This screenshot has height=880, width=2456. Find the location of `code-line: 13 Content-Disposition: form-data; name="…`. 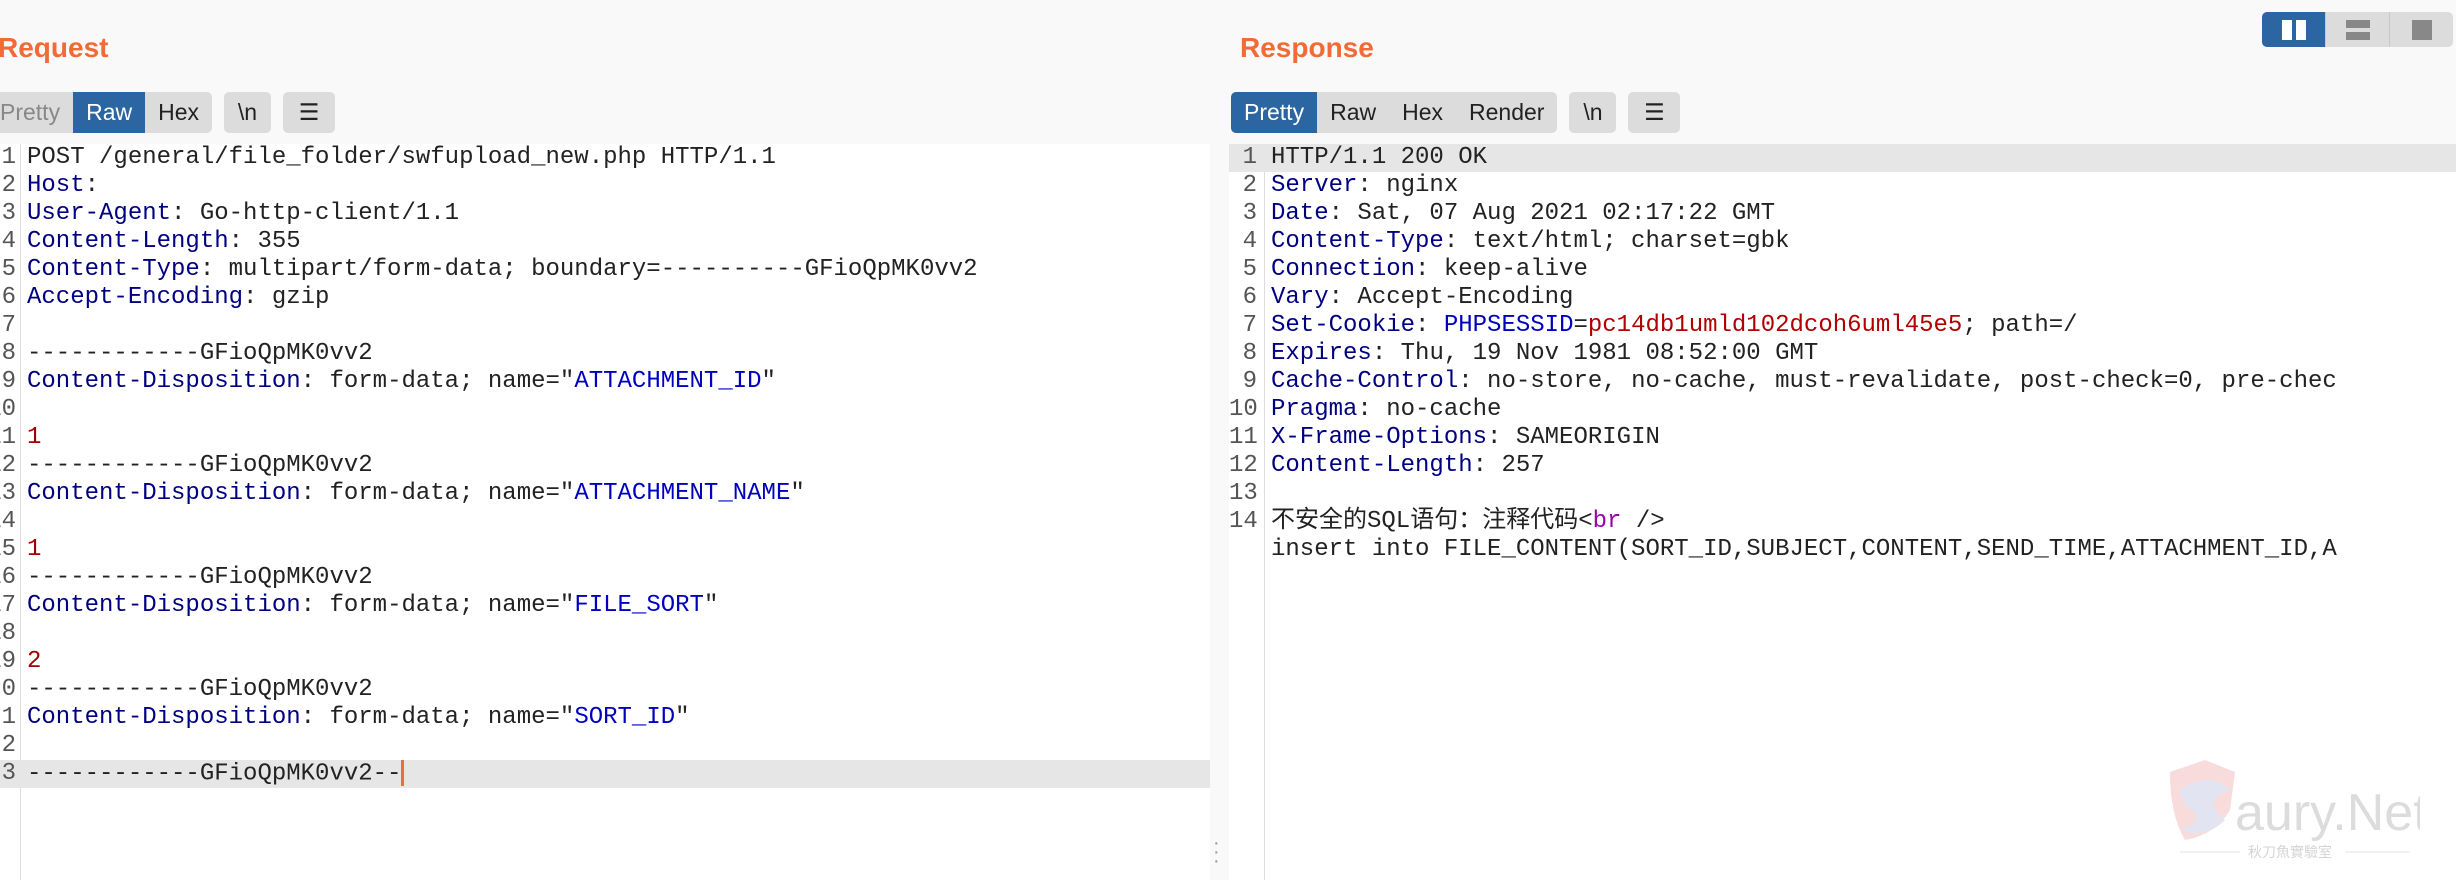

code-line: 13 Content-Disposition: form-data; name="… is located at coordinates (605, 494).